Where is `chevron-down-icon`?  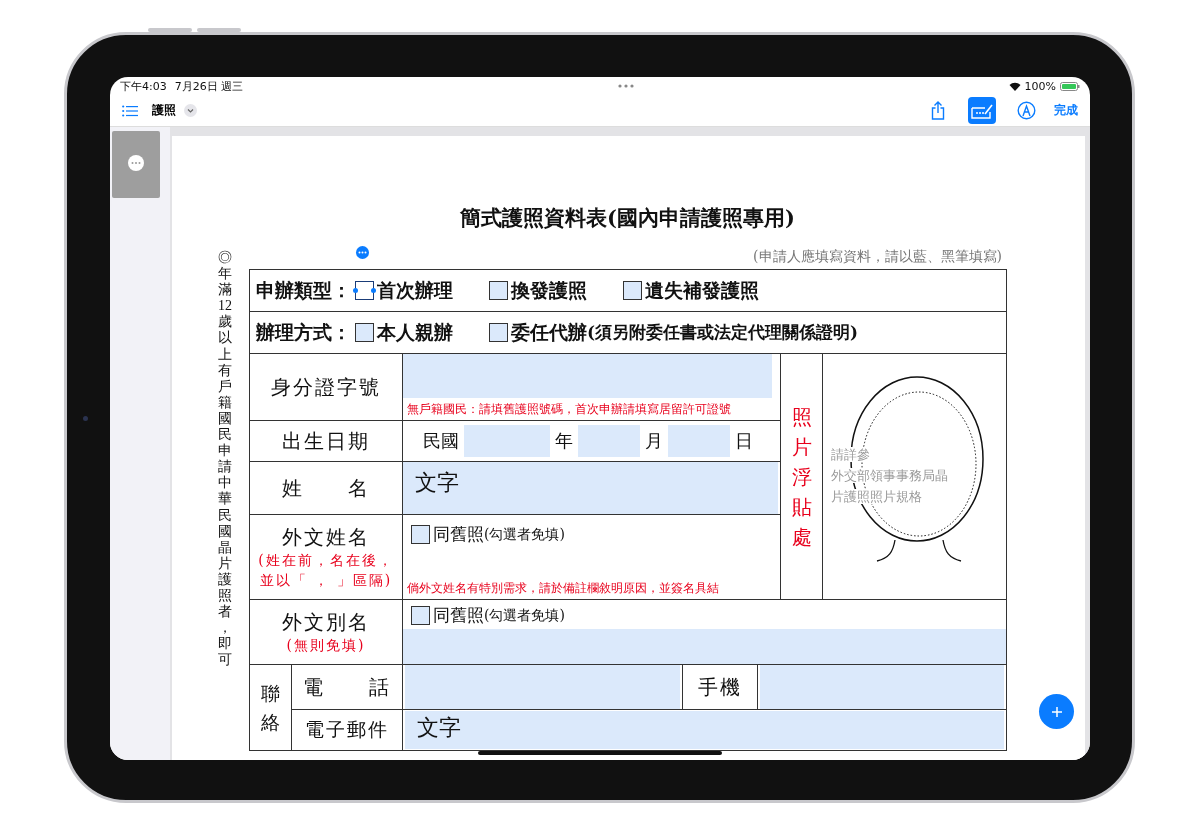
chevron-down-icon is located at coordinates (190, 110).